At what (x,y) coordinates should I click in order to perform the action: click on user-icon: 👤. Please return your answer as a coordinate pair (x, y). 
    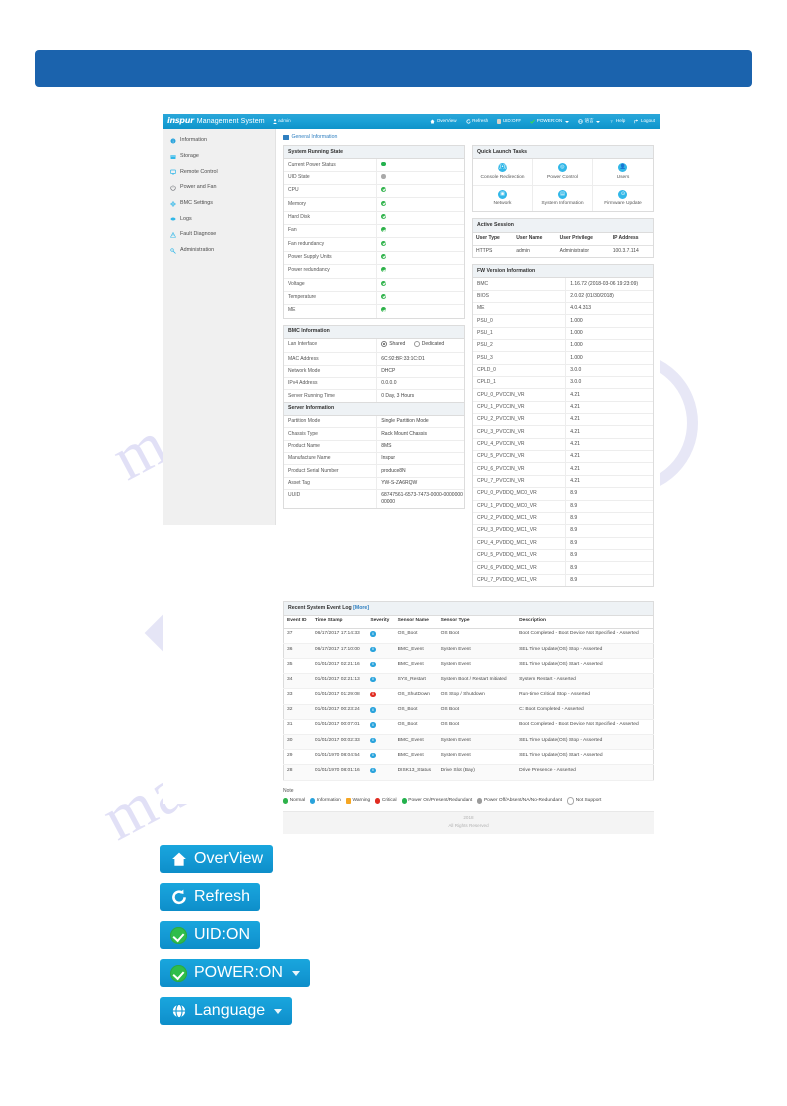
    Looking at the image, I should click on (623, 168).